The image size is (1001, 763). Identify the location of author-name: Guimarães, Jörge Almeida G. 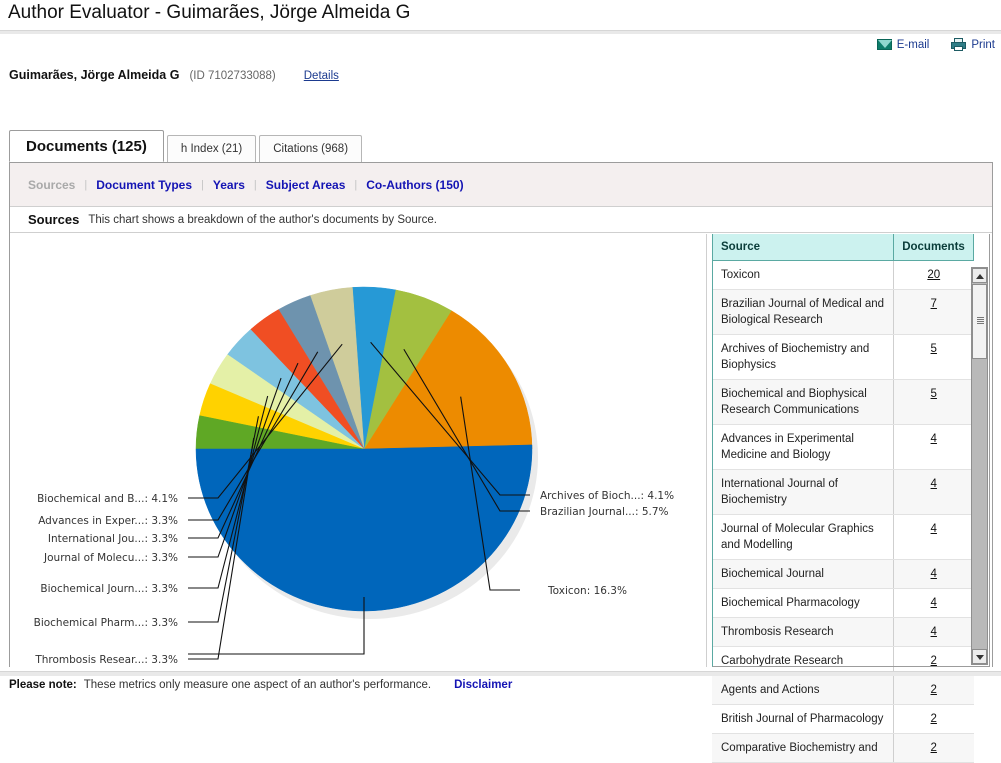
(94, 75).